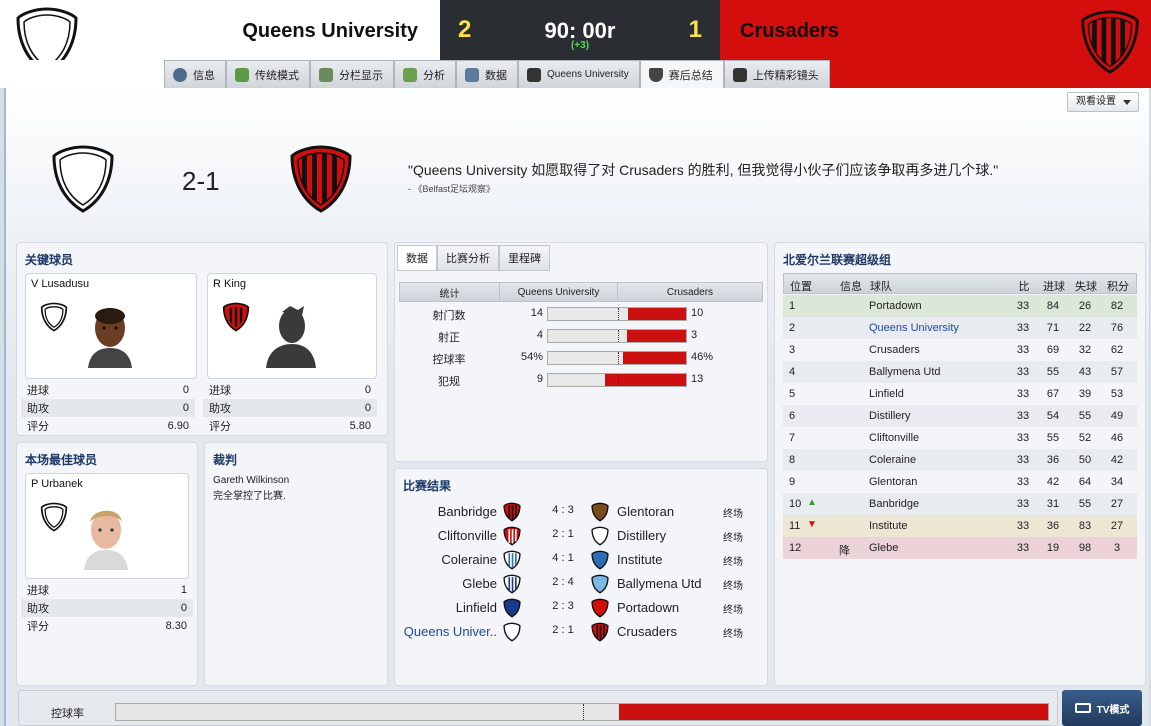 The image size is (1151, 726). What do you see at coordinates (583, 712) in the screenshot?
I see `possession-midline` at bounding box center [583, 712].